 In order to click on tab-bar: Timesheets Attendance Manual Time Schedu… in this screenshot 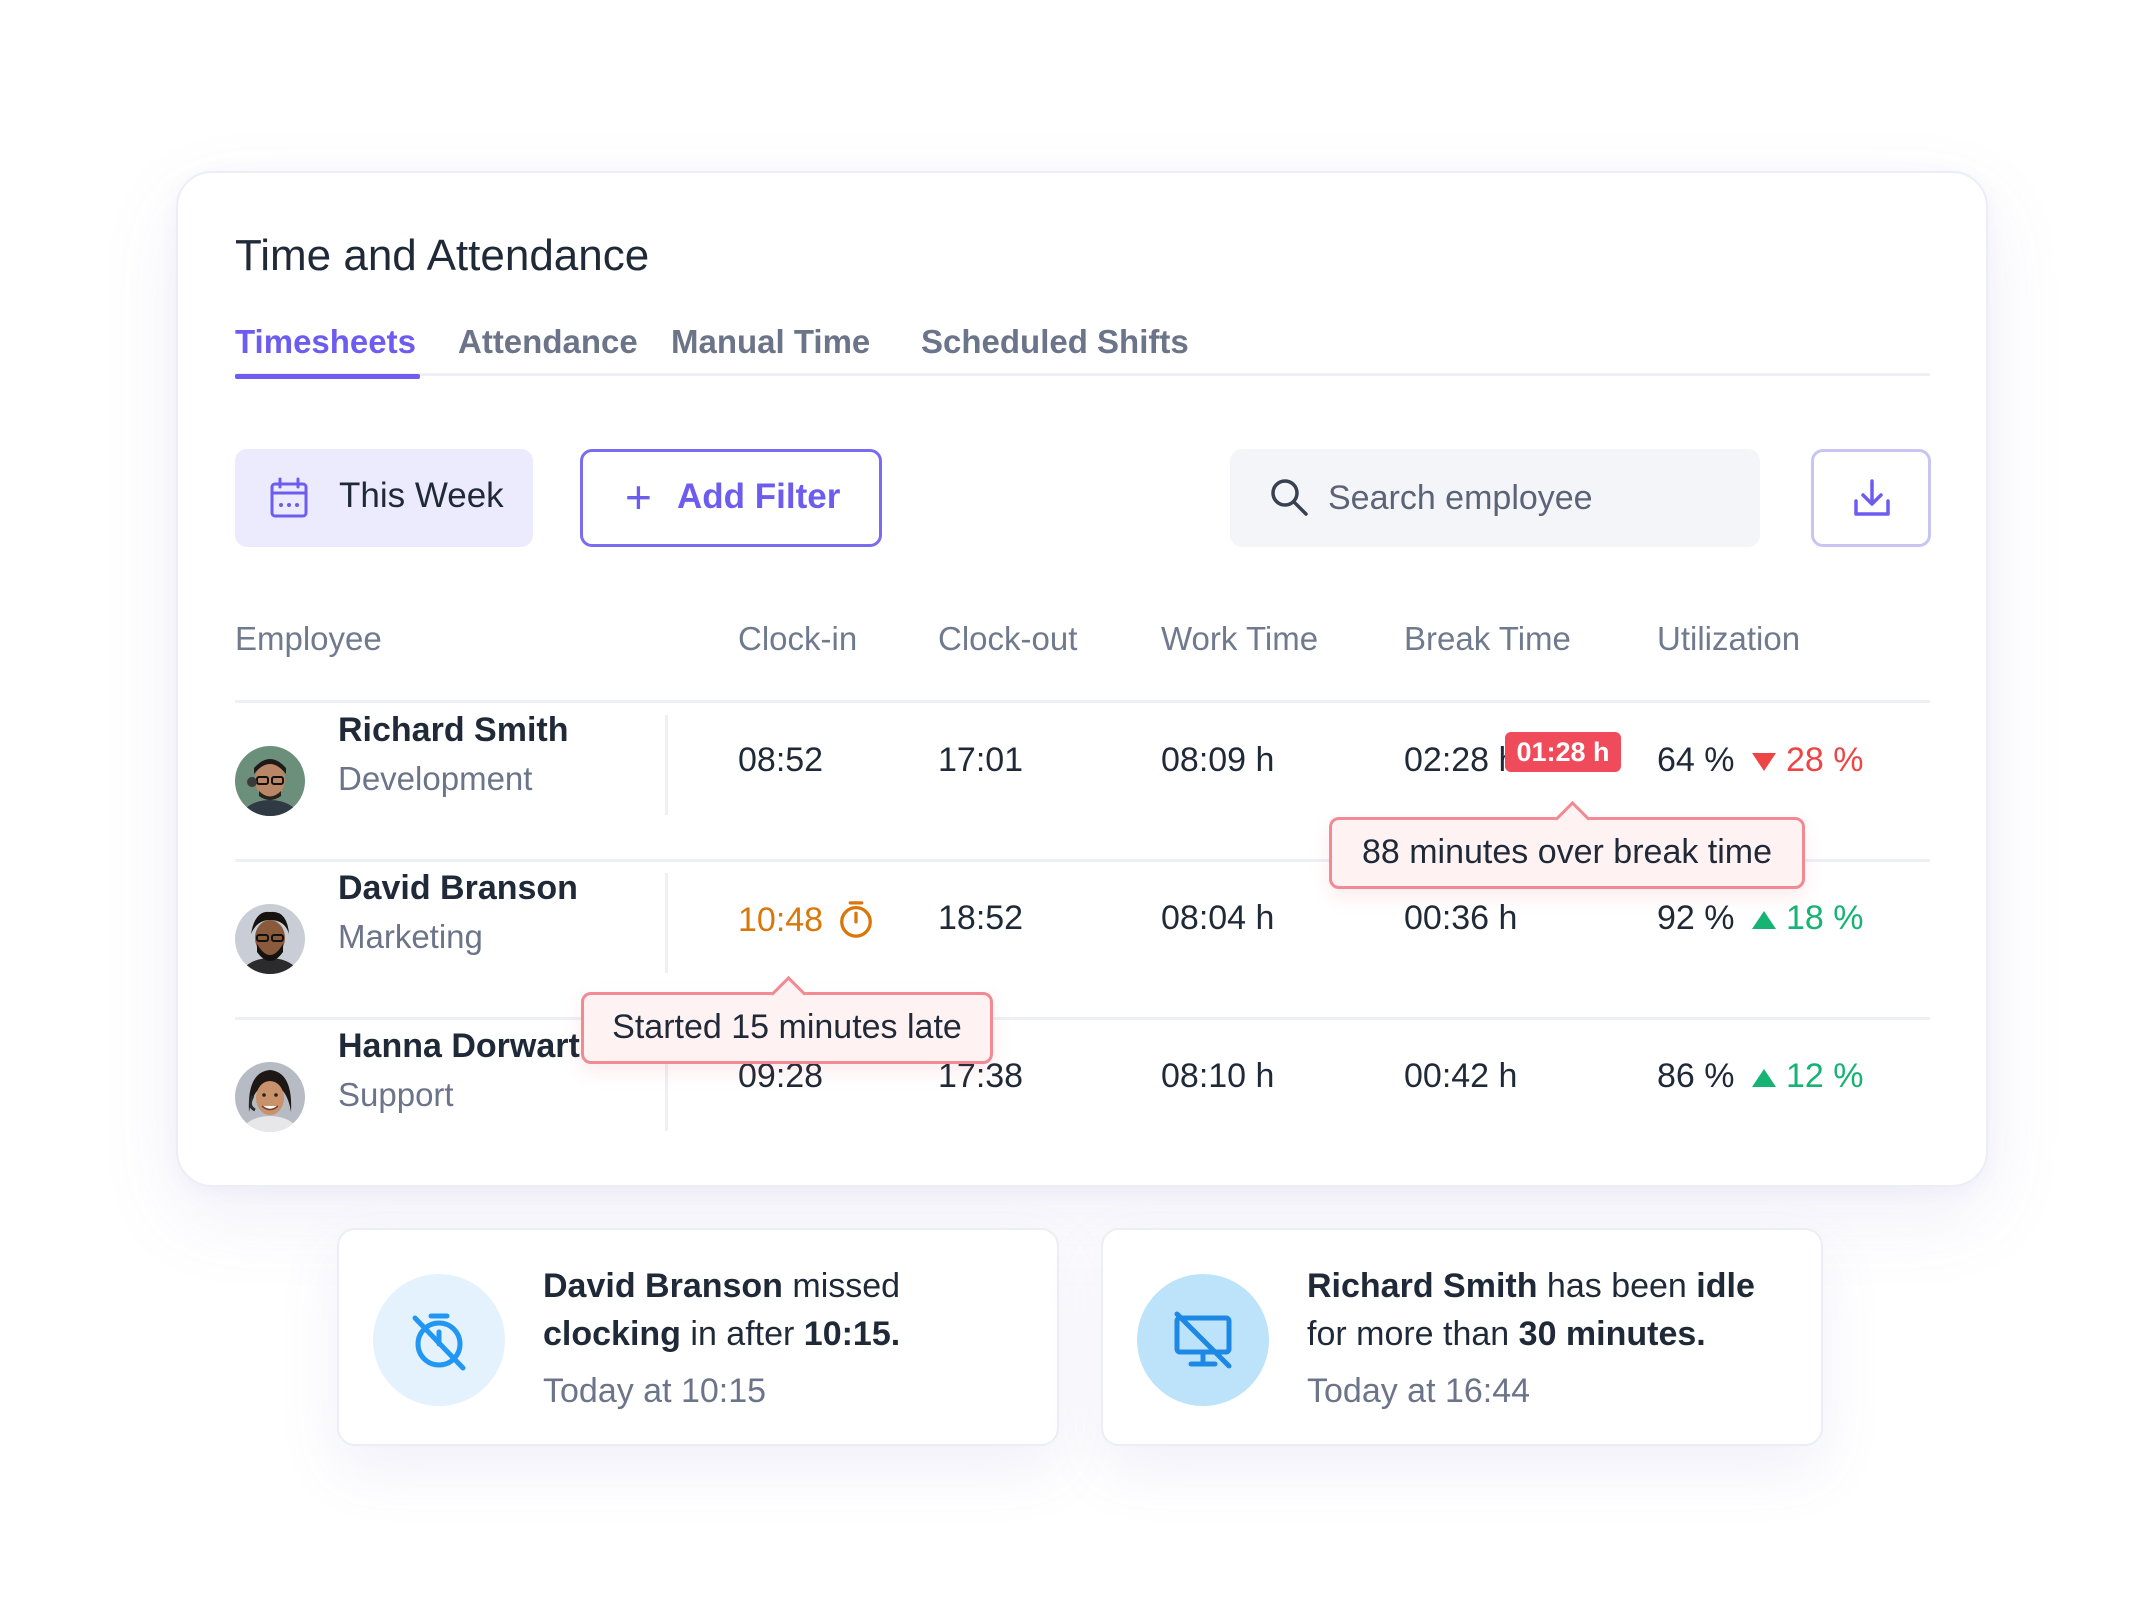, I will do `click(1082, 351)`.